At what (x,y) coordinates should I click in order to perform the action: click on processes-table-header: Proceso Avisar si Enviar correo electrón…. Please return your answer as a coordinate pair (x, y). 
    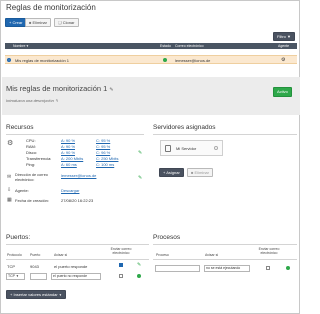
    Looking at the image, I should click on (225, 252).